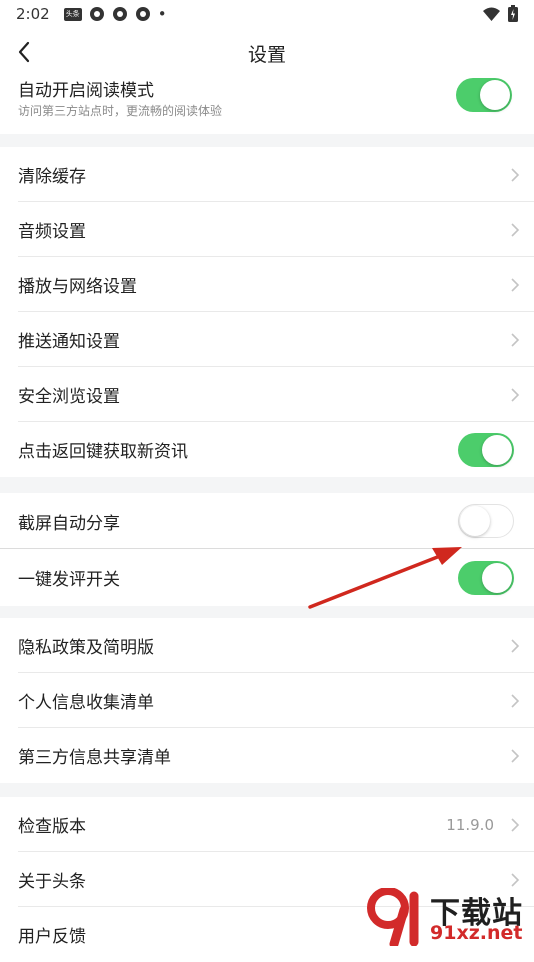 The height and width of the screenshot is (962, 534). Describe the element at coordinates (69, 397) in the screenshot. I see `row-label: 安全浏览设置` at that location.